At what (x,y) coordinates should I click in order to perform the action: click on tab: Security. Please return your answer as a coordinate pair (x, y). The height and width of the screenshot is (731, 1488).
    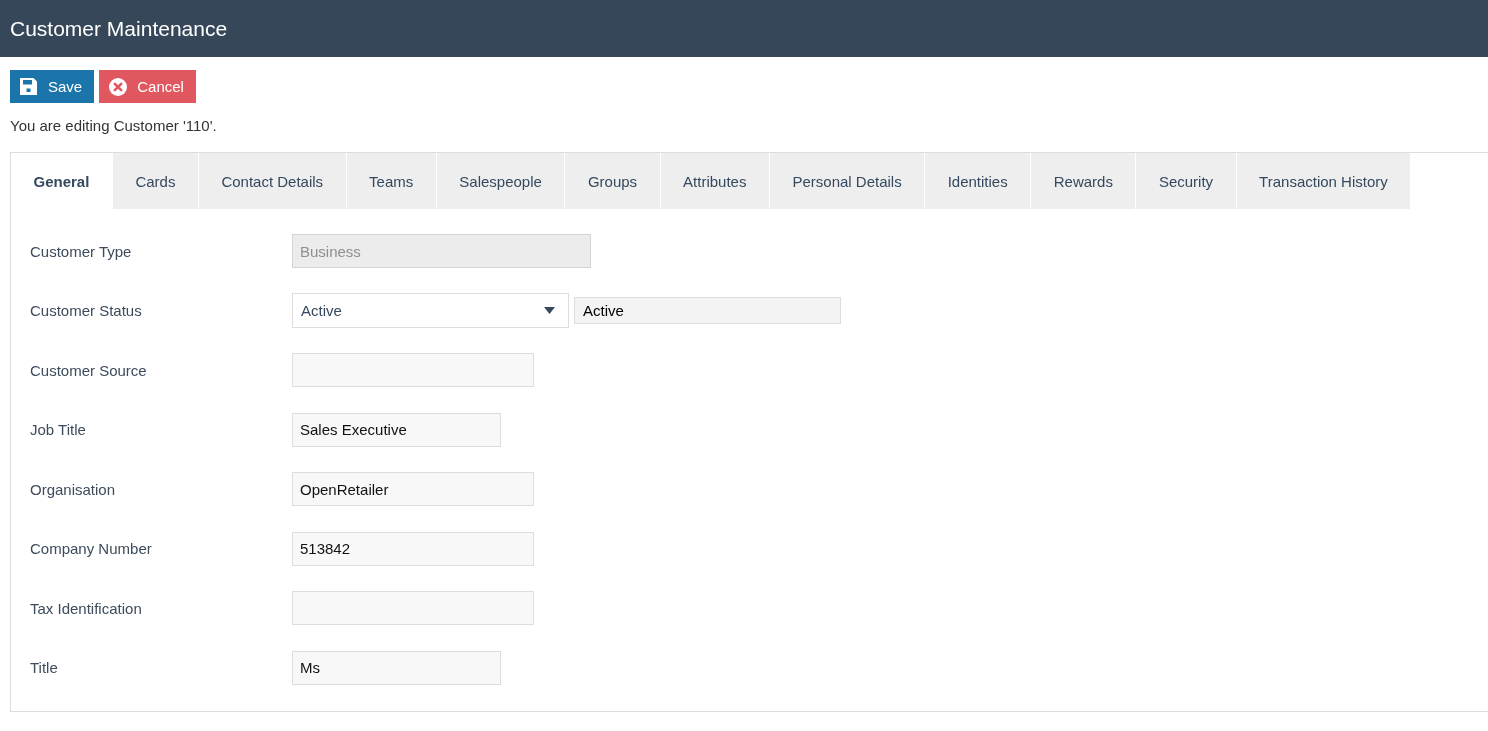
    Looking at the image, I should click on (1186, 181).